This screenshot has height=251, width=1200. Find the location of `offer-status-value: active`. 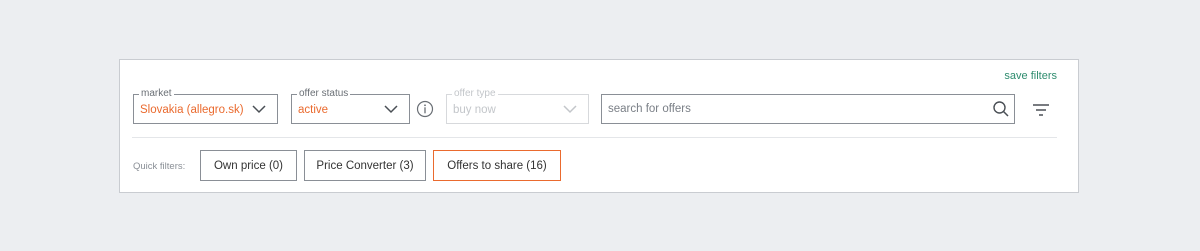

offer-status-value: active is located at coordinates (313, 110).